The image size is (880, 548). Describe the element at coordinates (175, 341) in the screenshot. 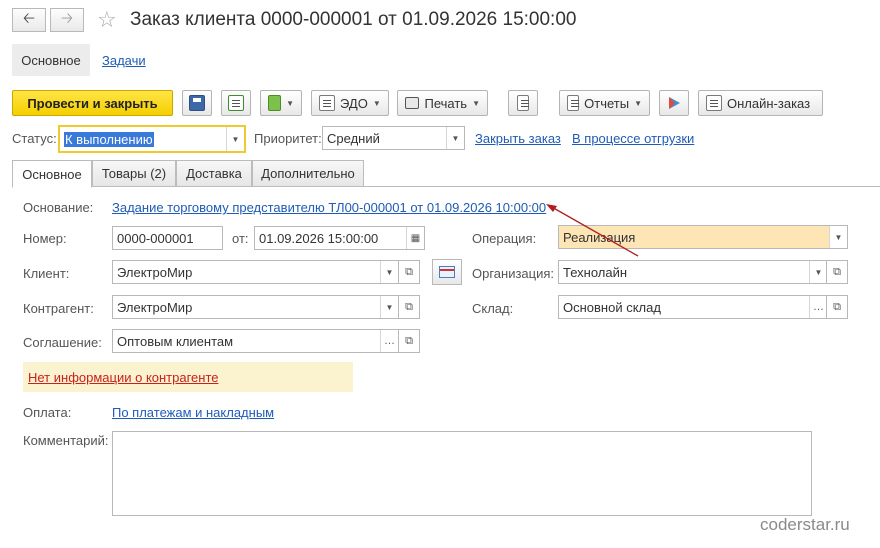

I see `agreement-value: Оптовым клиентам` at that location.